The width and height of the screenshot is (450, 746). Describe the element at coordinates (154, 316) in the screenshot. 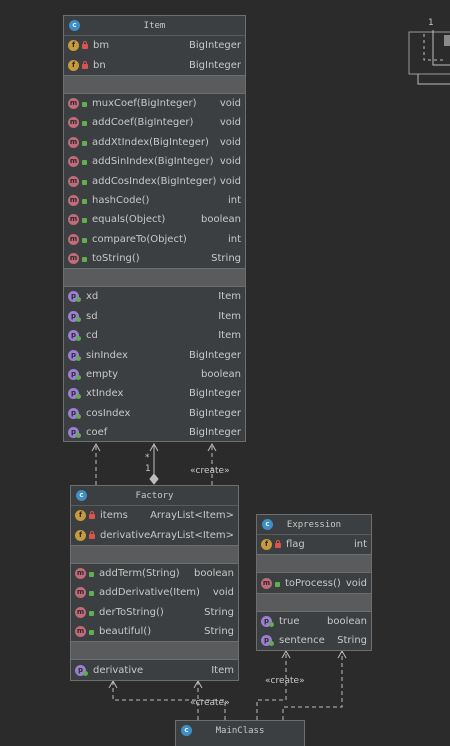

I see `property-row: p sd Item` at that location.